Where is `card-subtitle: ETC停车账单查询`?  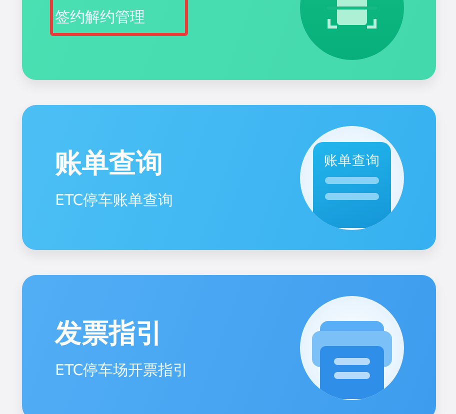 card-subtitle: ETC停车账单查询 is located at coordinates (114, 200).